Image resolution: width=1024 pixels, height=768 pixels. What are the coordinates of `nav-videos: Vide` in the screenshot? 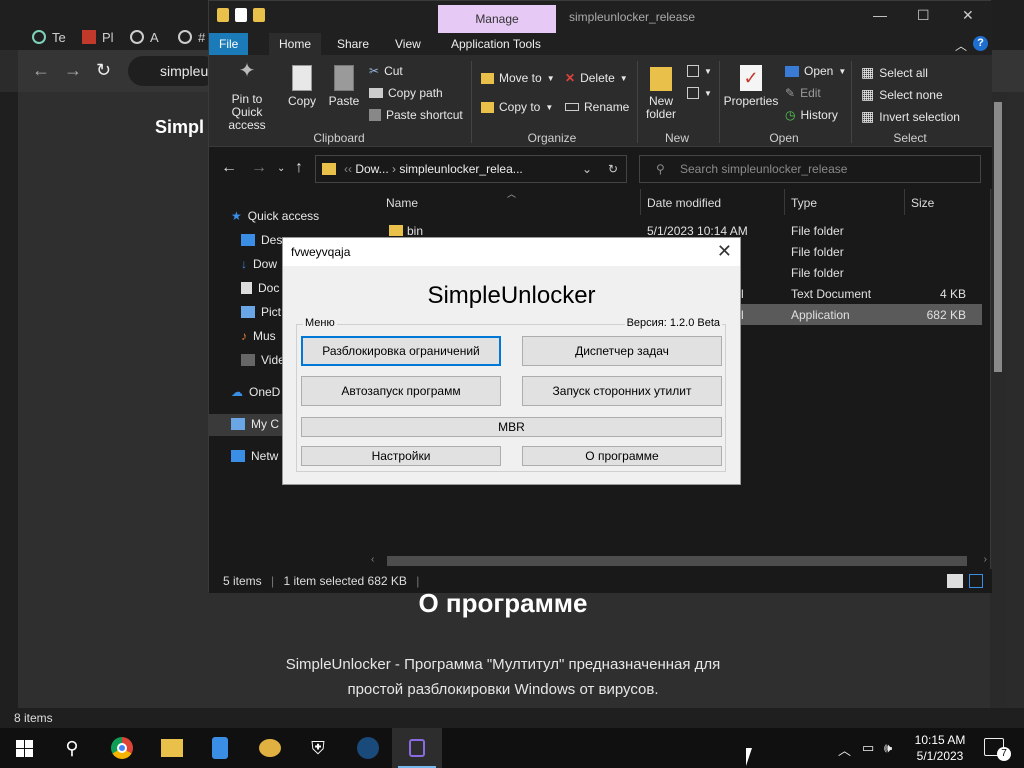 It's located at (263, 360).